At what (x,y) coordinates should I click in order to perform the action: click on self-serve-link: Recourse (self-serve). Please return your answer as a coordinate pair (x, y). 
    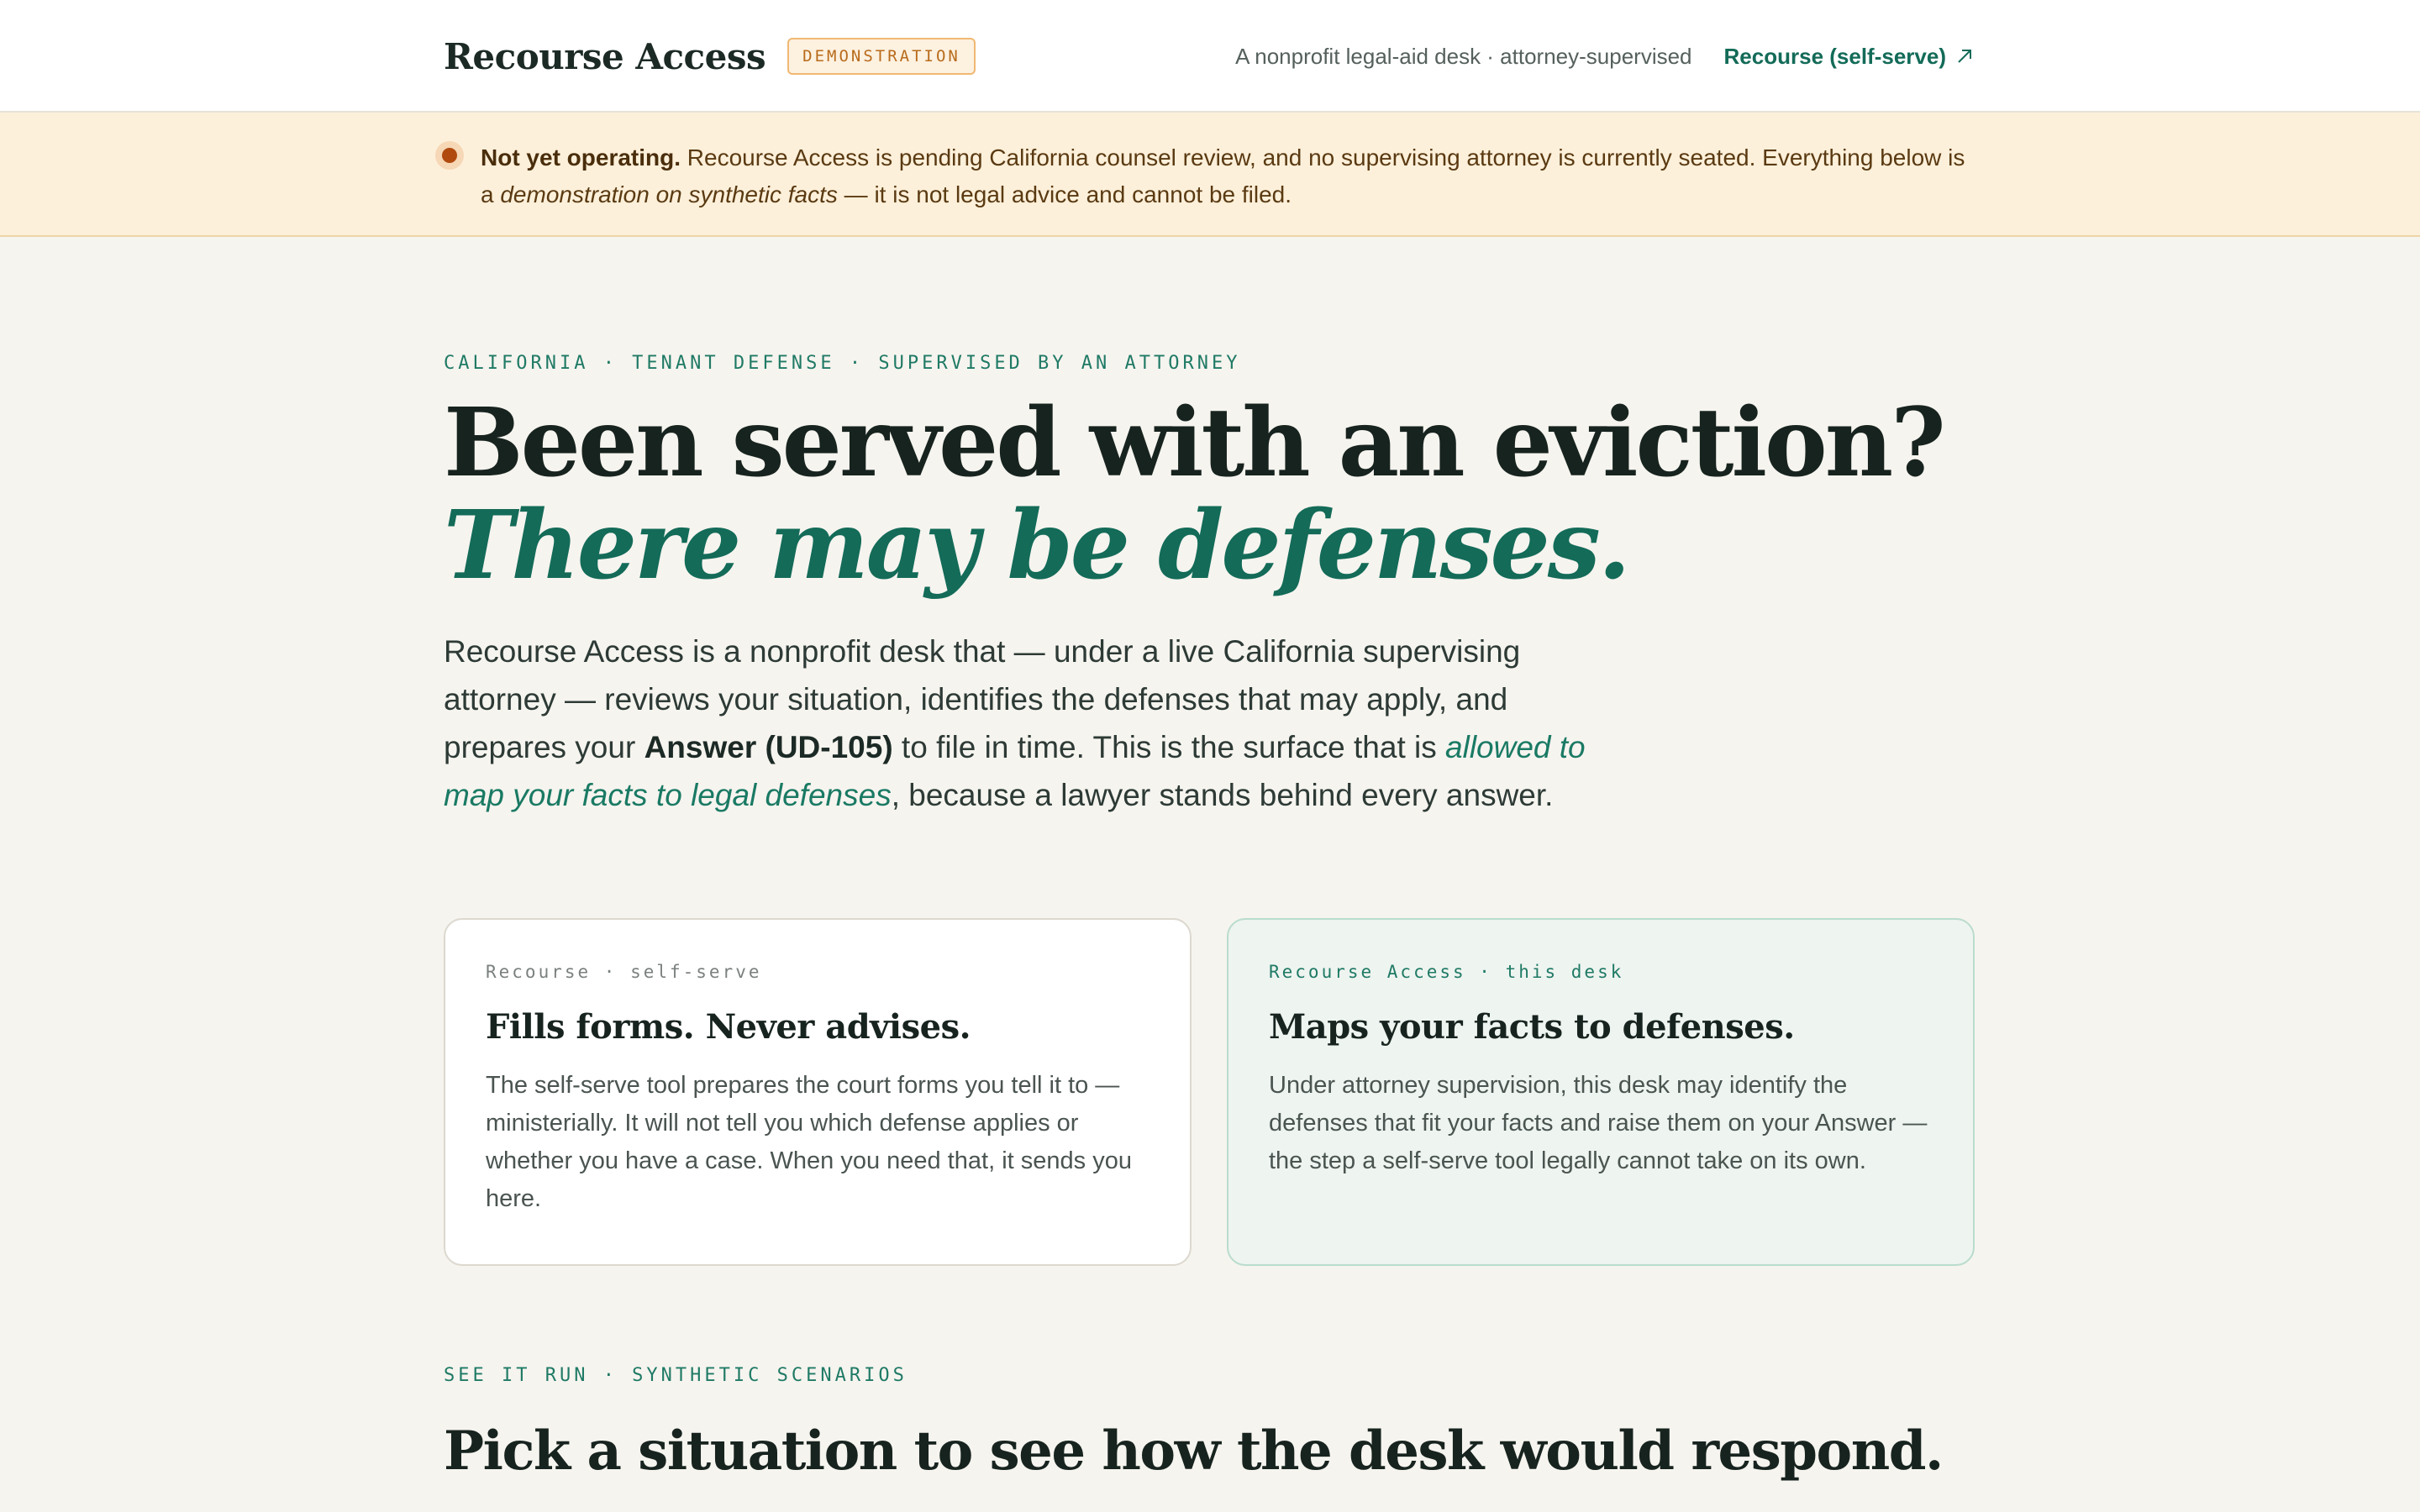
    Looking at the image, I should click on (1850, 57).